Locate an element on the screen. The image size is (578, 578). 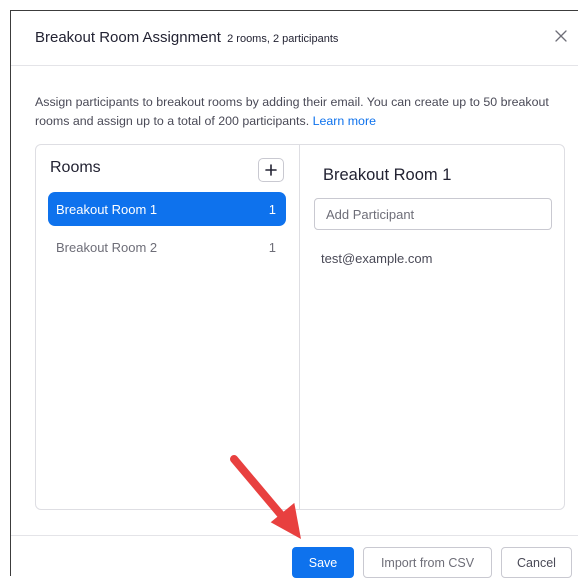
rooms-heading: Rooms is located at coordinates (75, 167).